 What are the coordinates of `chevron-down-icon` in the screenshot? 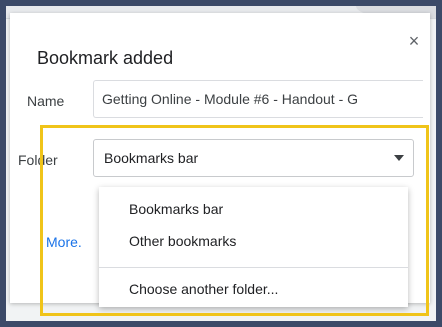 It's located at (399, 158).